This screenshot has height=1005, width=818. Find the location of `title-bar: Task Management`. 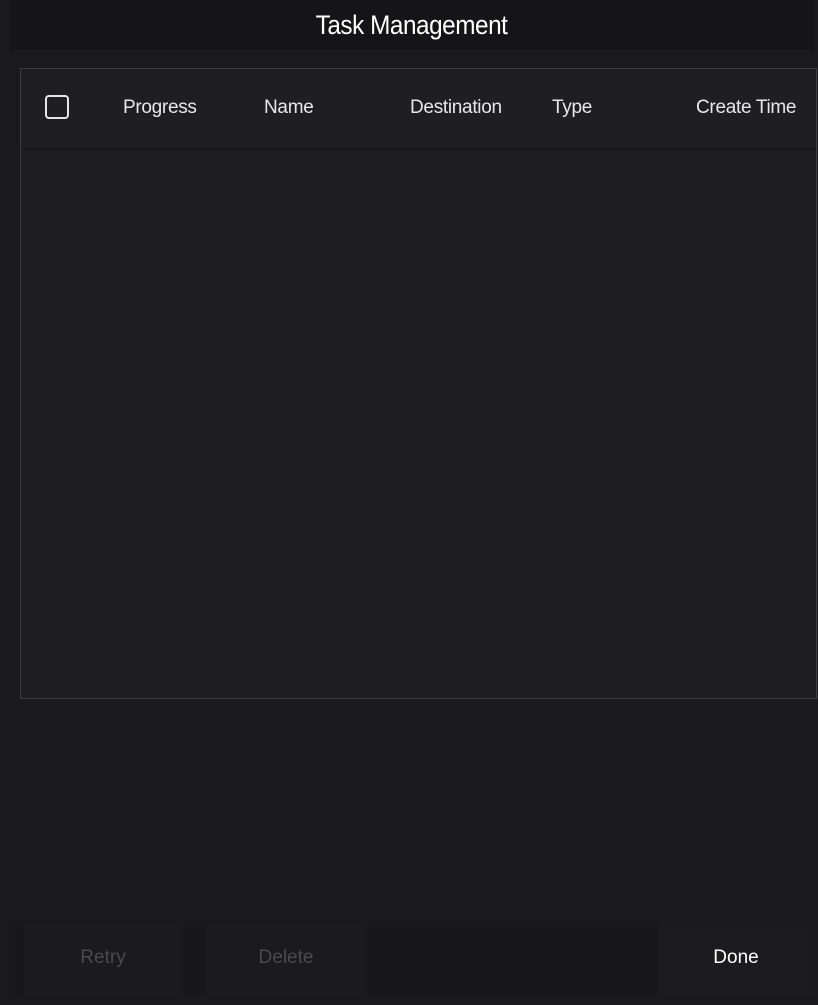

title-bar: Task Management is located at coordinates (412, 25).